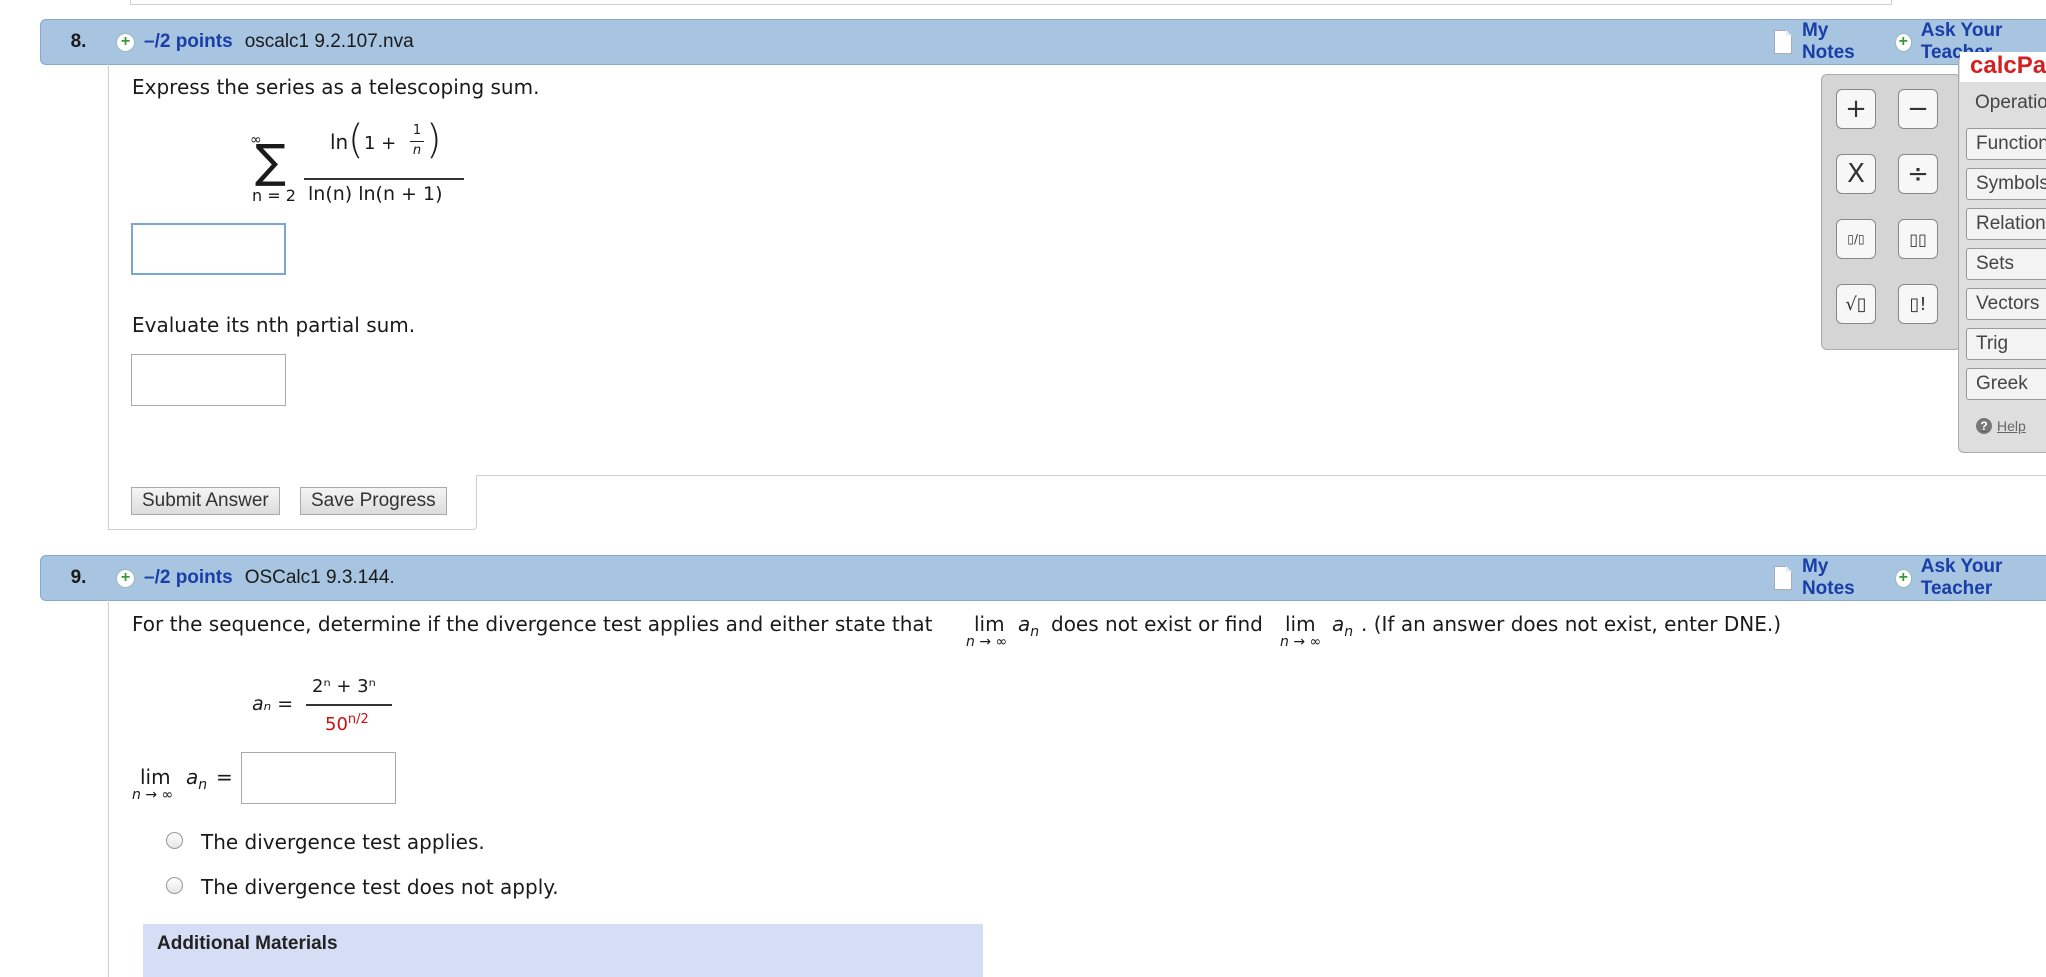 The height and width of the screenshot is (977, 2046). I want to click on partial-sum-prompt: Evaluate its nth partial sum., so click(274, 325).